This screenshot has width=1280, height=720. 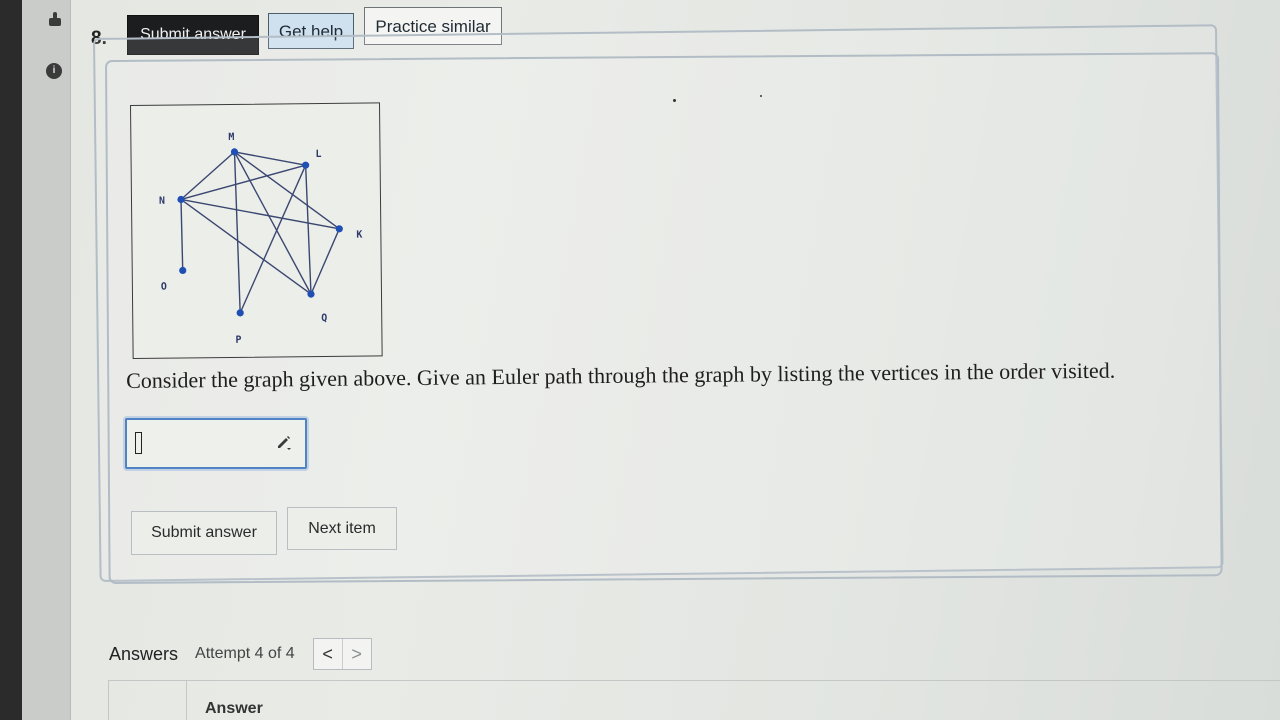 What do you see at coordinates (183, 270) in the screenshot?
I see `graph-vertex-O` at bounding box center [183, 270].